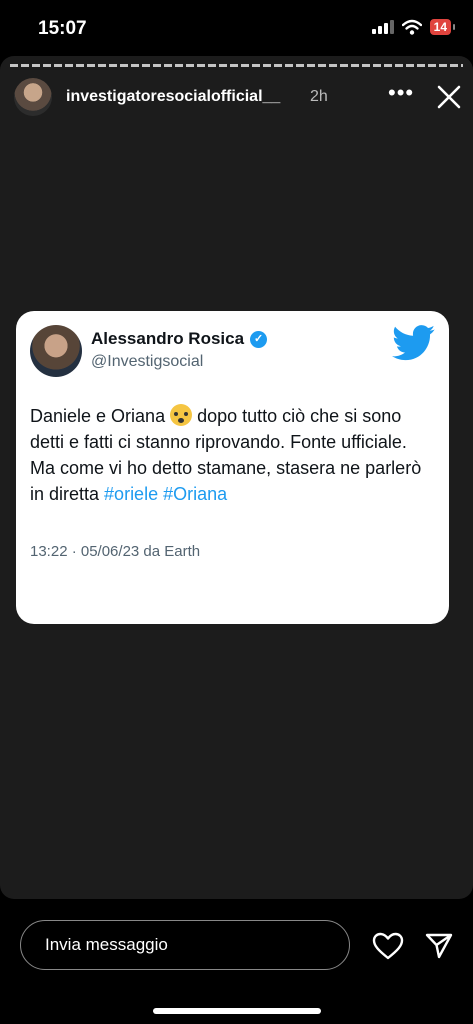 This screenshot has height=1024, width=473. What do you see at coordinates (147, 361) in the screenshot?
I see `tweet-handle: @Investigsocial` at bounding box center [147, 361].